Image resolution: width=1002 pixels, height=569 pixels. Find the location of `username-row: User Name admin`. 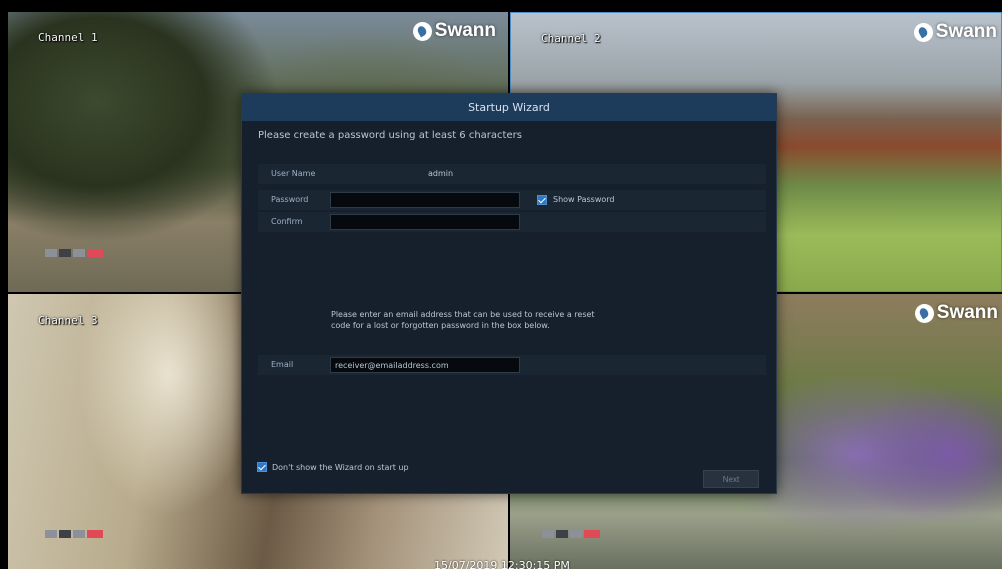

username-row: User Name admin is located at coordinates (512, 174).